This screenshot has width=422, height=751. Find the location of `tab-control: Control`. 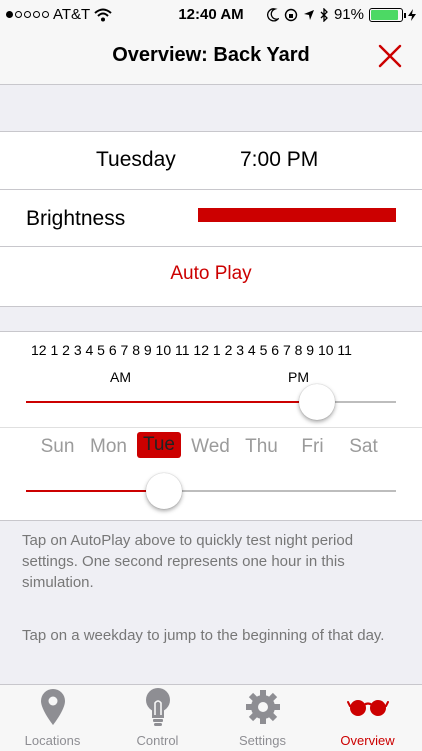

tab-control: Control is located at coordinates (157, 716).